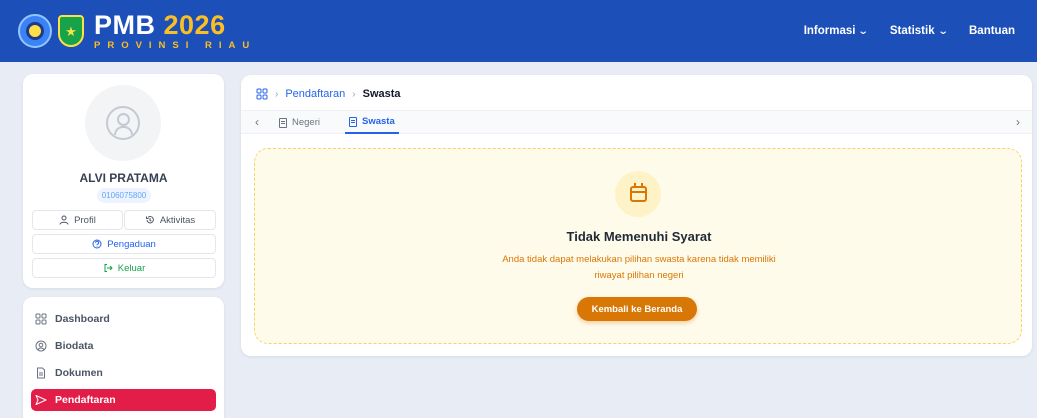 This screenshot has width=1037, height=418. I want to click on history-icon, so click(149, 220).